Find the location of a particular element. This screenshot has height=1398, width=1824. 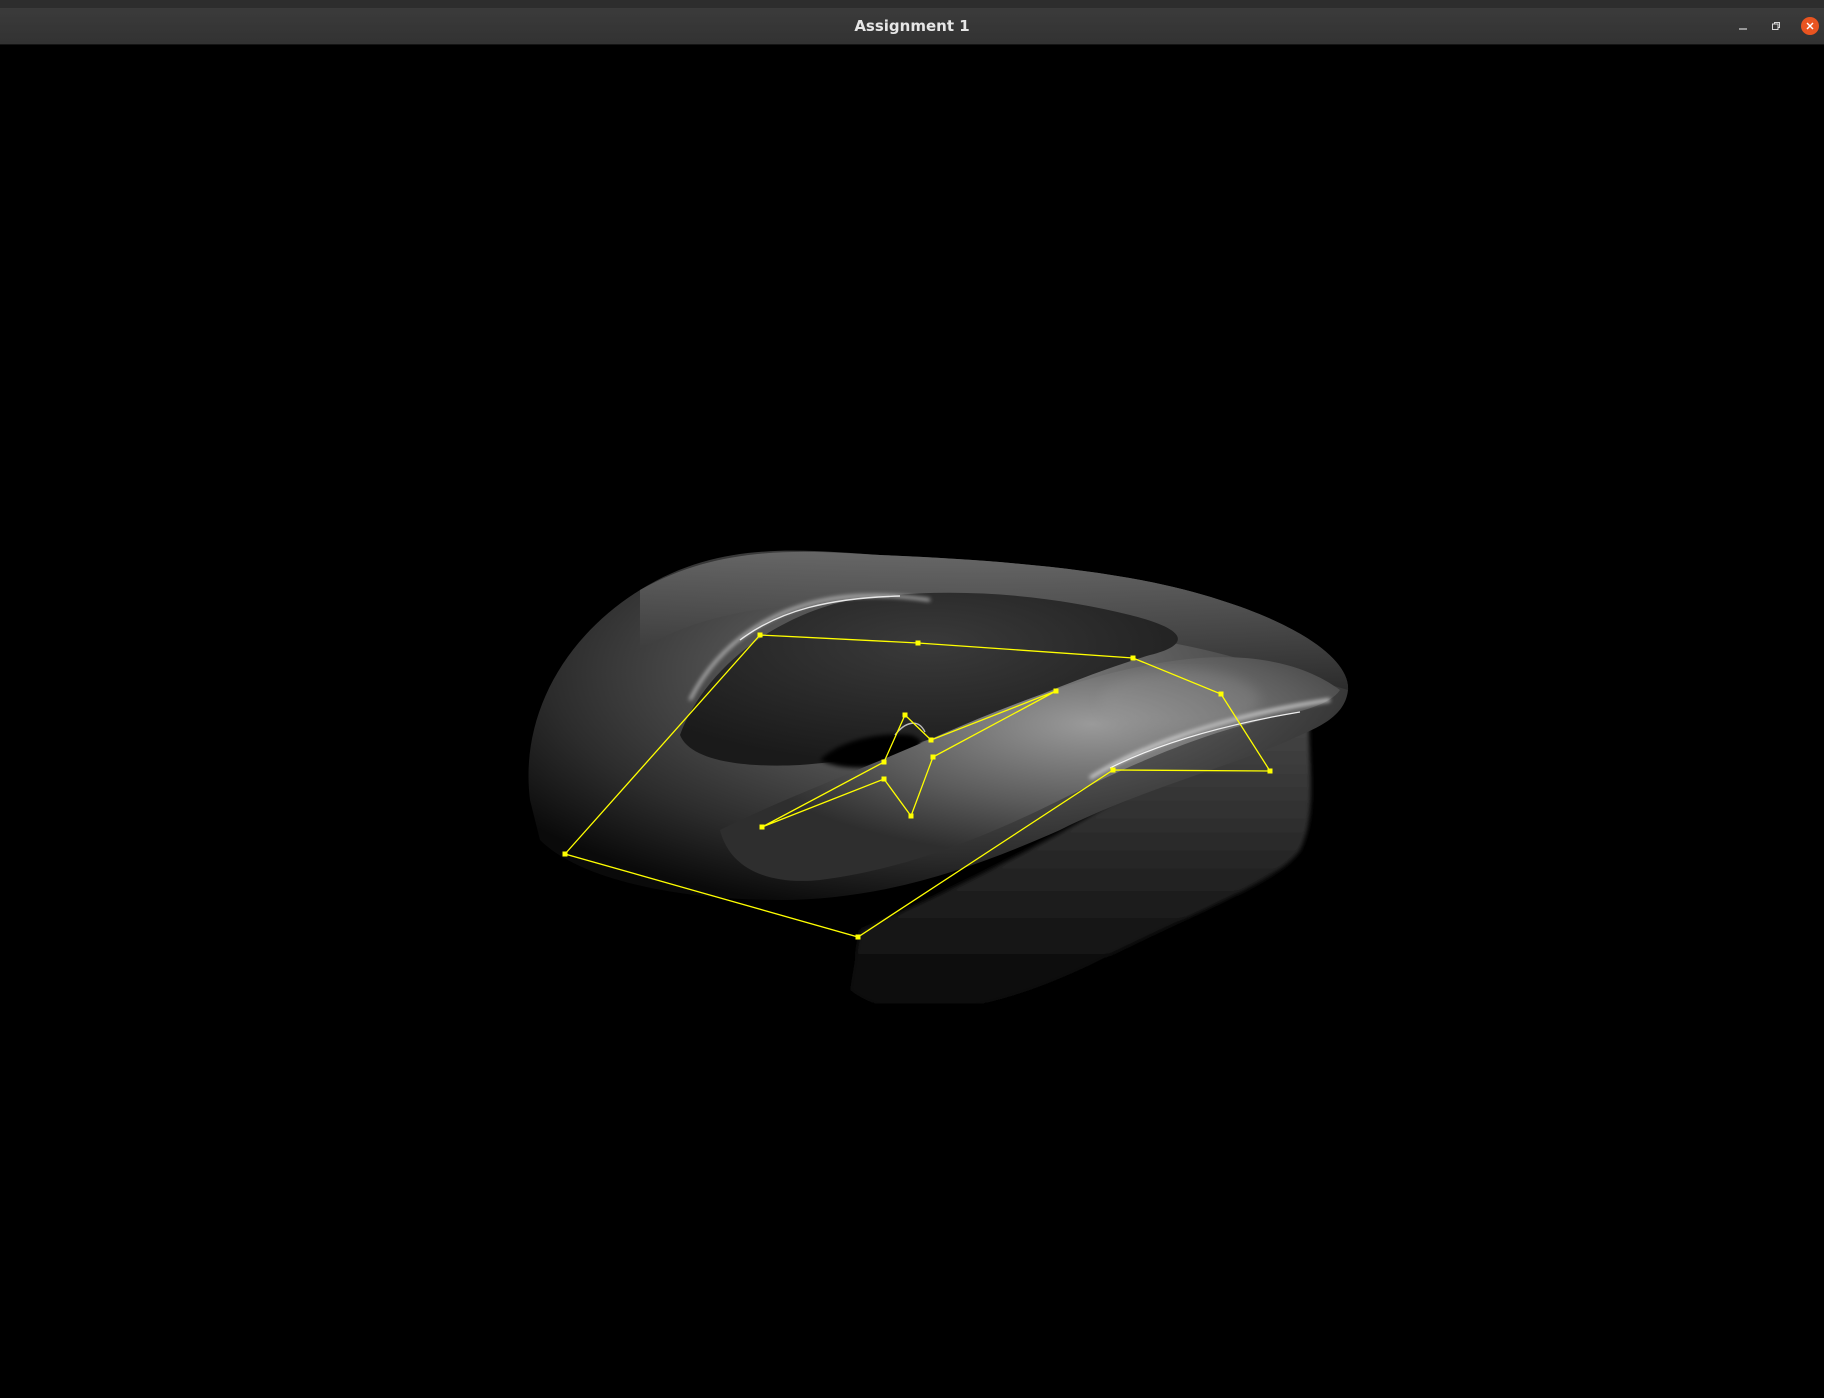

surface-ambient-glow is located at coordinates (1180, 700).